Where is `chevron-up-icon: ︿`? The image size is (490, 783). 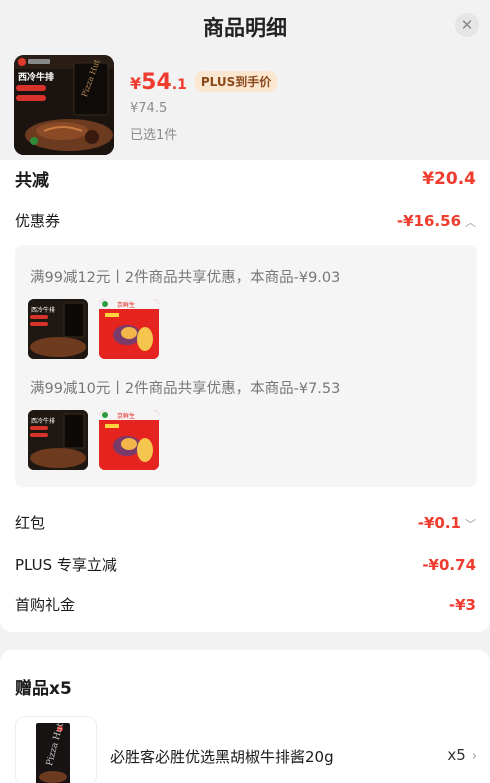
chevron-up-icon: ︿ is located at coordinates (470, 222).